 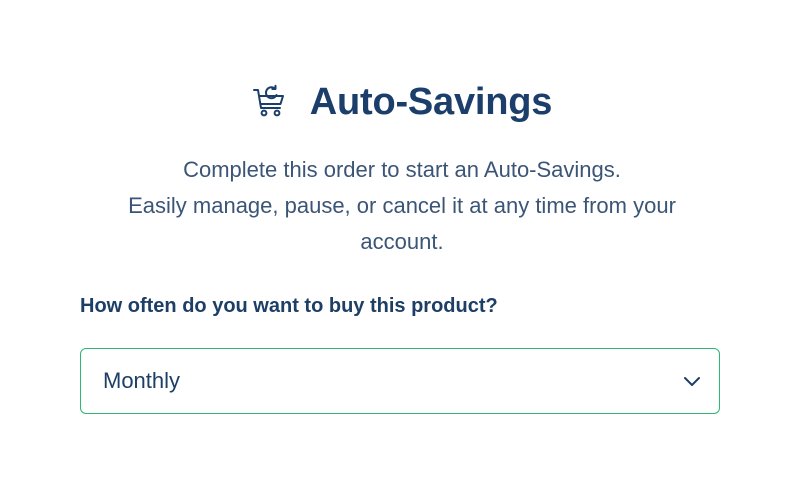 What do you see at coordinates (402, 241) in the screenshot?
I see `description-line: account.` at bounding box center [402, 241].